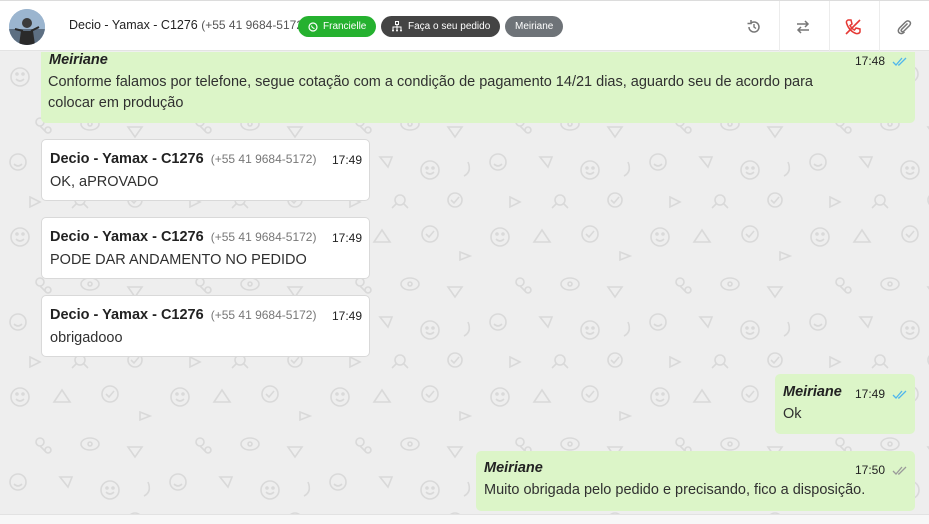 The image size is (929, 524). Describe the element at coordinates (464, 519) in the screenshot. I see `composer-bar` at that location.